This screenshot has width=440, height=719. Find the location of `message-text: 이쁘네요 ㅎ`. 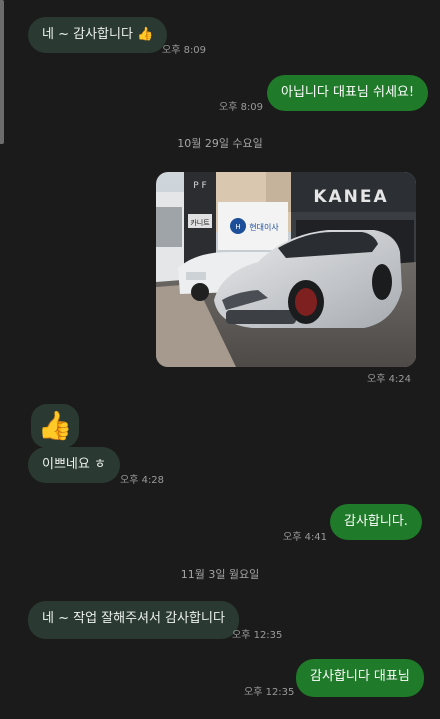

message-text: 이쁘네요 ㅎ is located at coordinates (74, 464).